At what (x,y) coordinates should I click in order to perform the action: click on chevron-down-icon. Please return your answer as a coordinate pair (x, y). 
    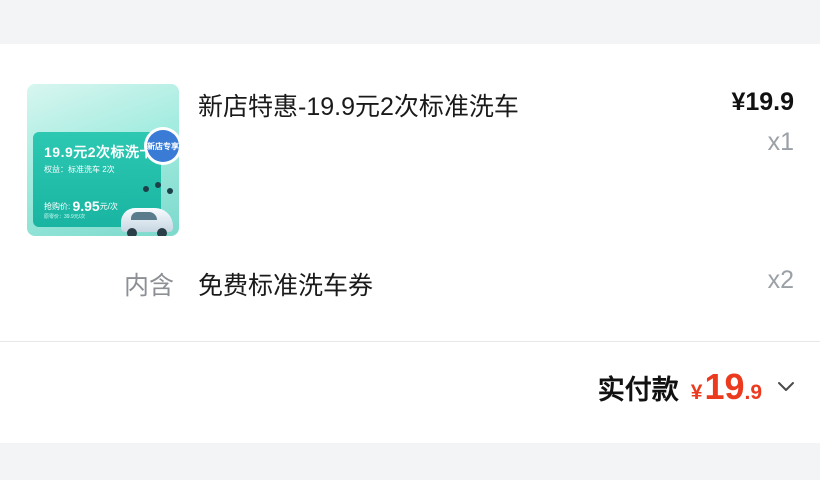
    Looking at the image, I should click on (786, 387).